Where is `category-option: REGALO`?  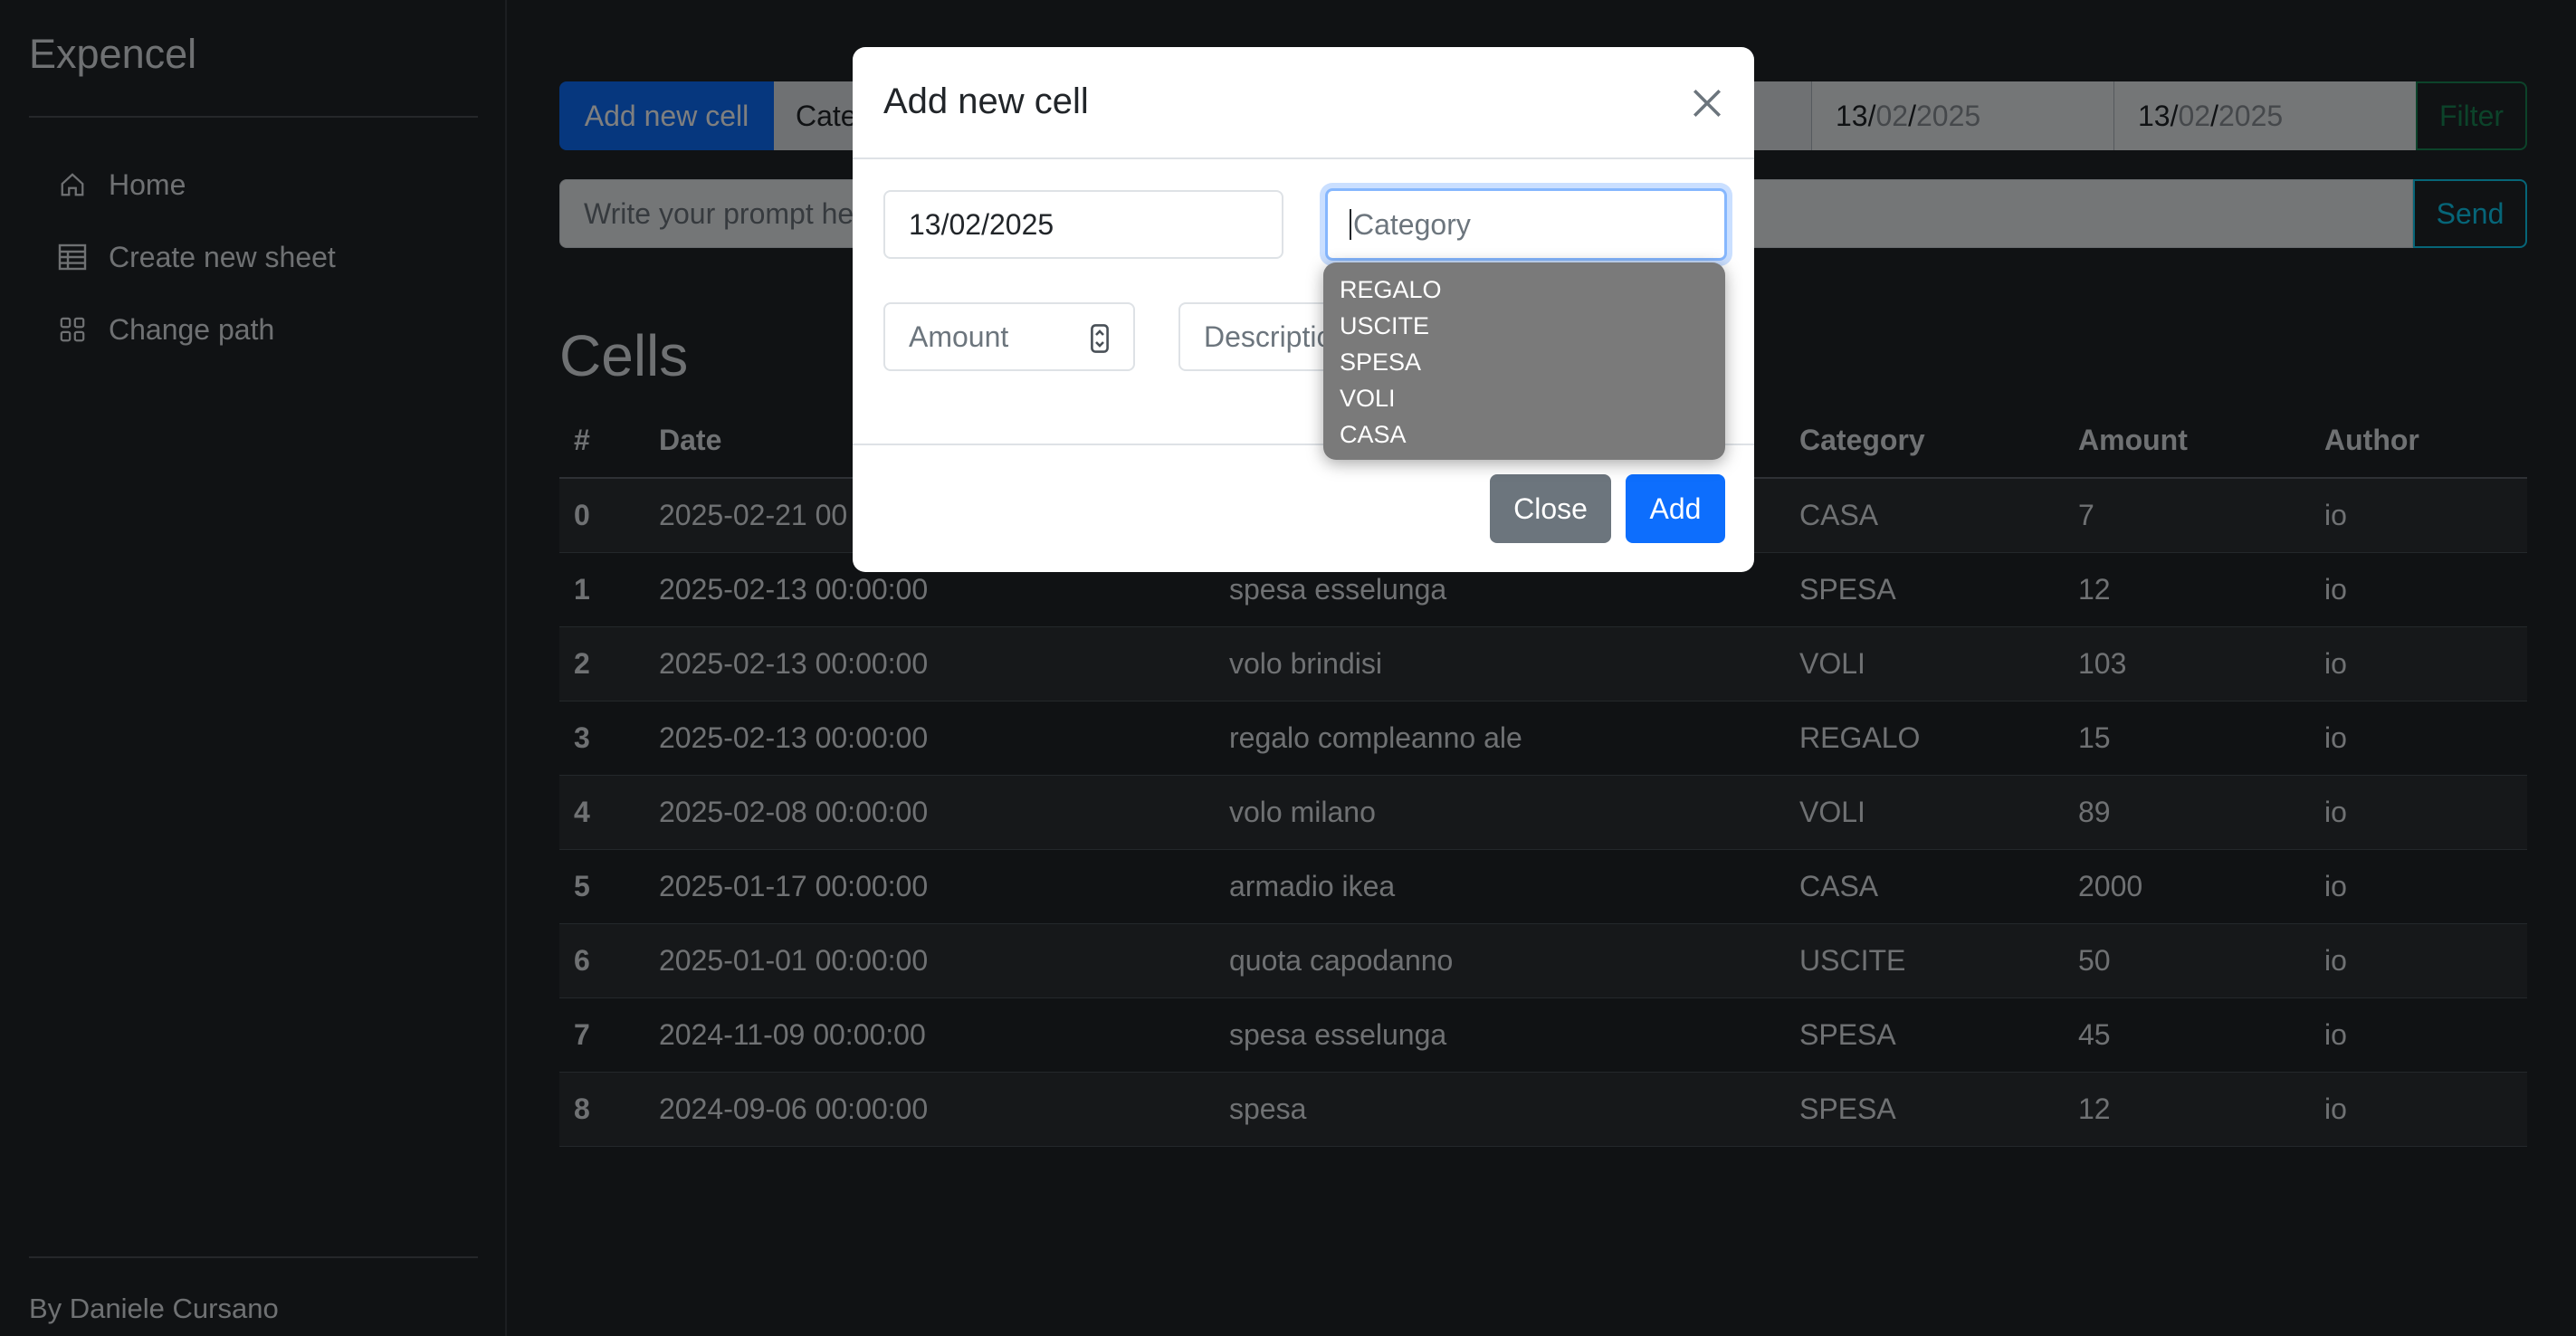 category-option: REGALO is located at coordinates (1533, 290).